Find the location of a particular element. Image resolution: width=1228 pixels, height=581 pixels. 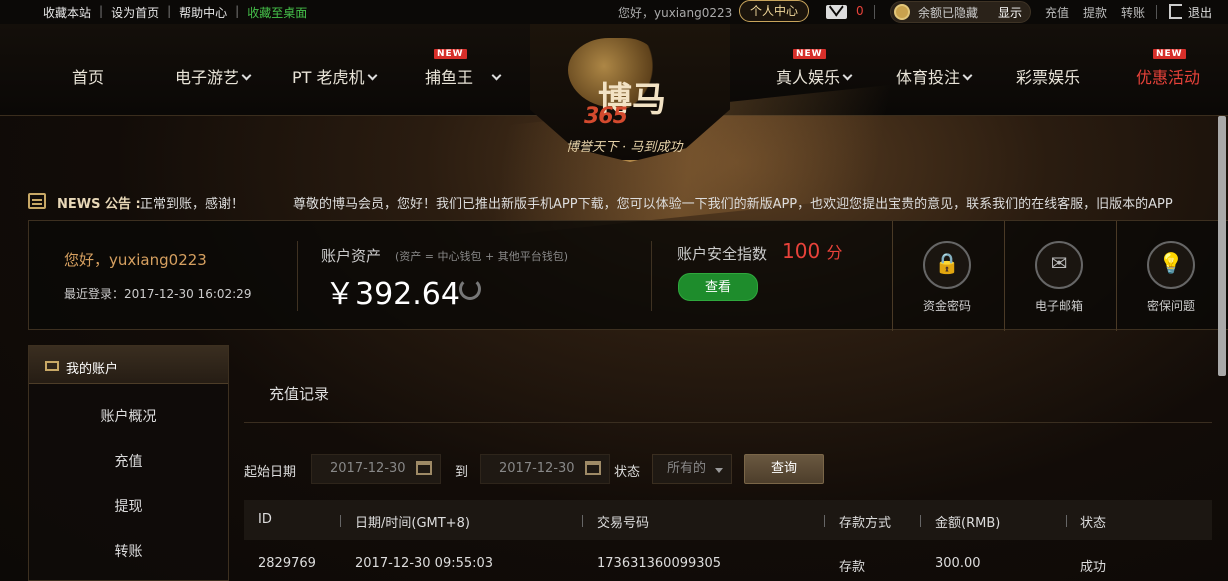

start-date-input: 2017-12-30 is located at coordinates (376, 469).